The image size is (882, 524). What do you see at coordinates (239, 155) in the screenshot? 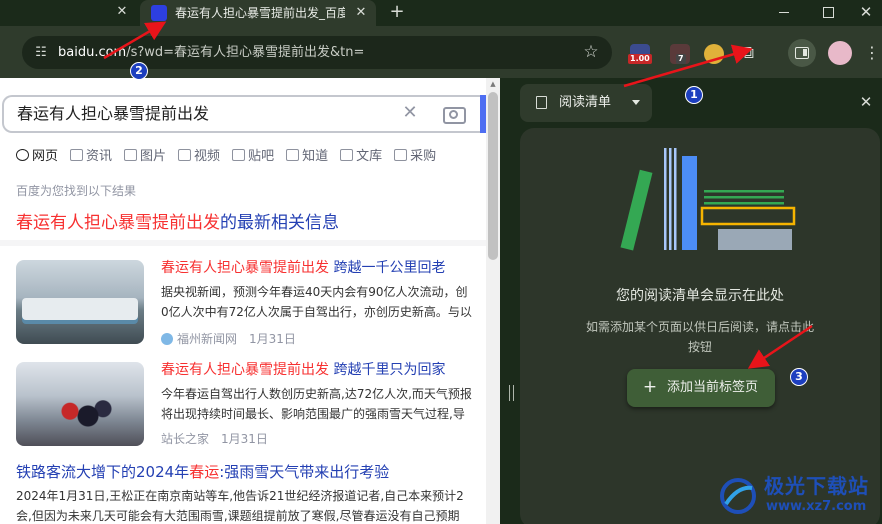
I see `tieba-icon` at bounding box center [239, 155].